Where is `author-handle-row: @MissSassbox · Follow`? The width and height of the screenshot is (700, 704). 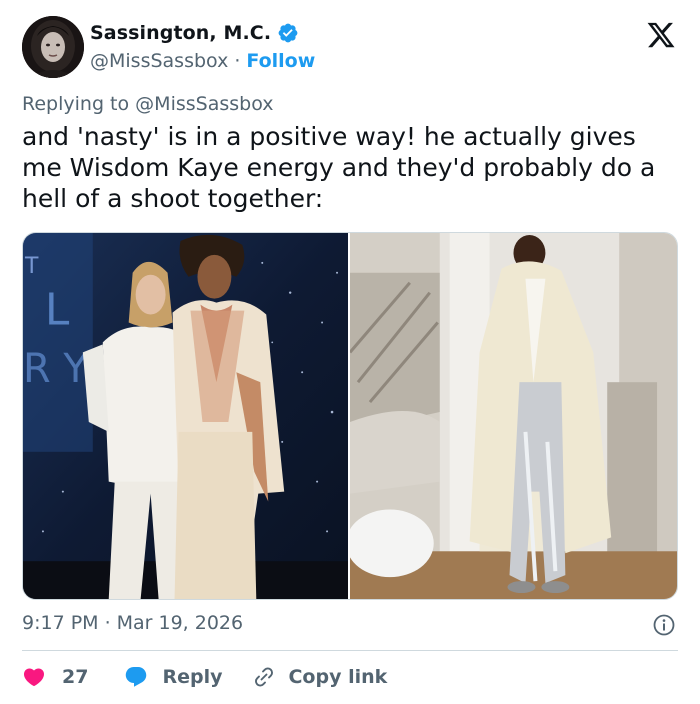 author-handle-row: @MissSassbox · Follow is located at coordinates (202, 61).